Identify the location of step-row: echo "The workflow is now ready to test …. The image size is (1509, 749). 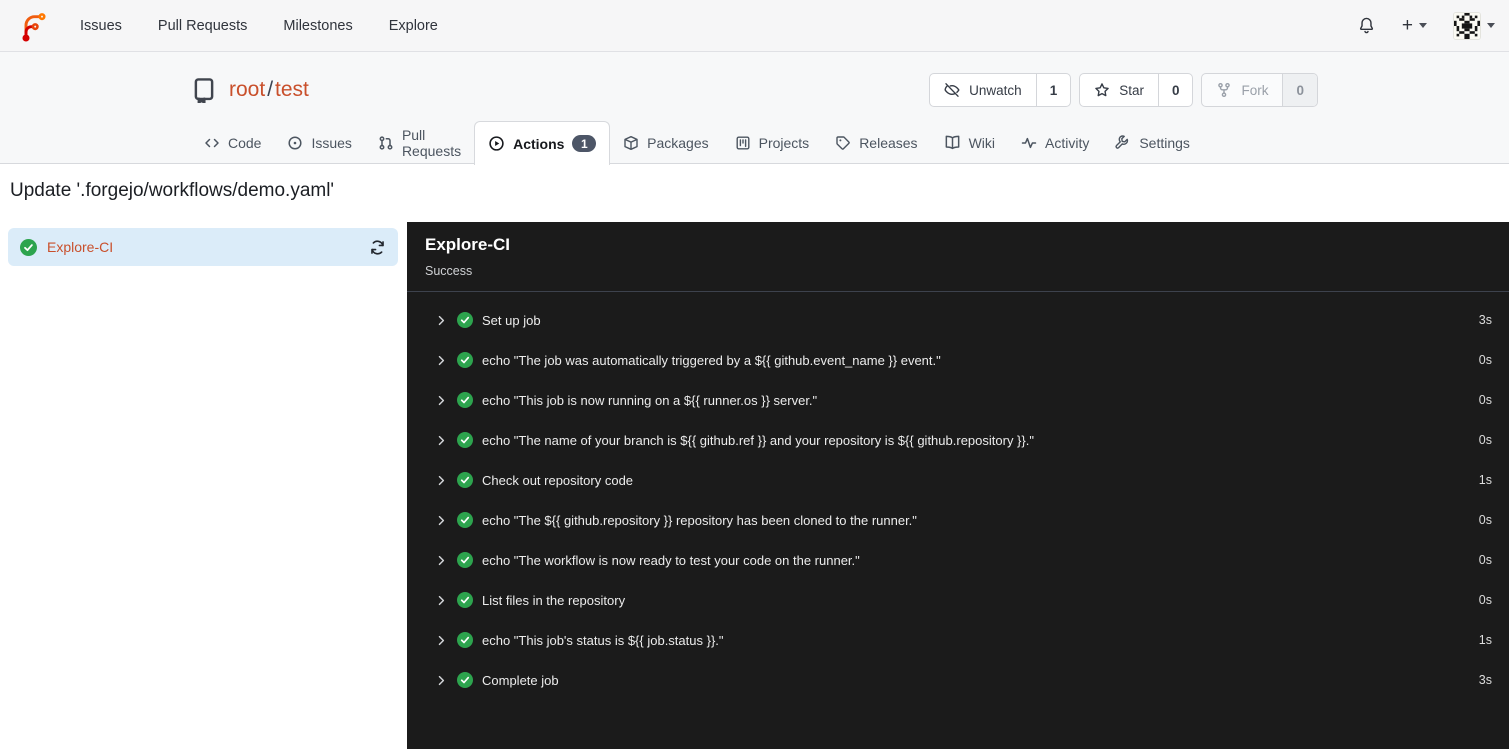
(958, 560).